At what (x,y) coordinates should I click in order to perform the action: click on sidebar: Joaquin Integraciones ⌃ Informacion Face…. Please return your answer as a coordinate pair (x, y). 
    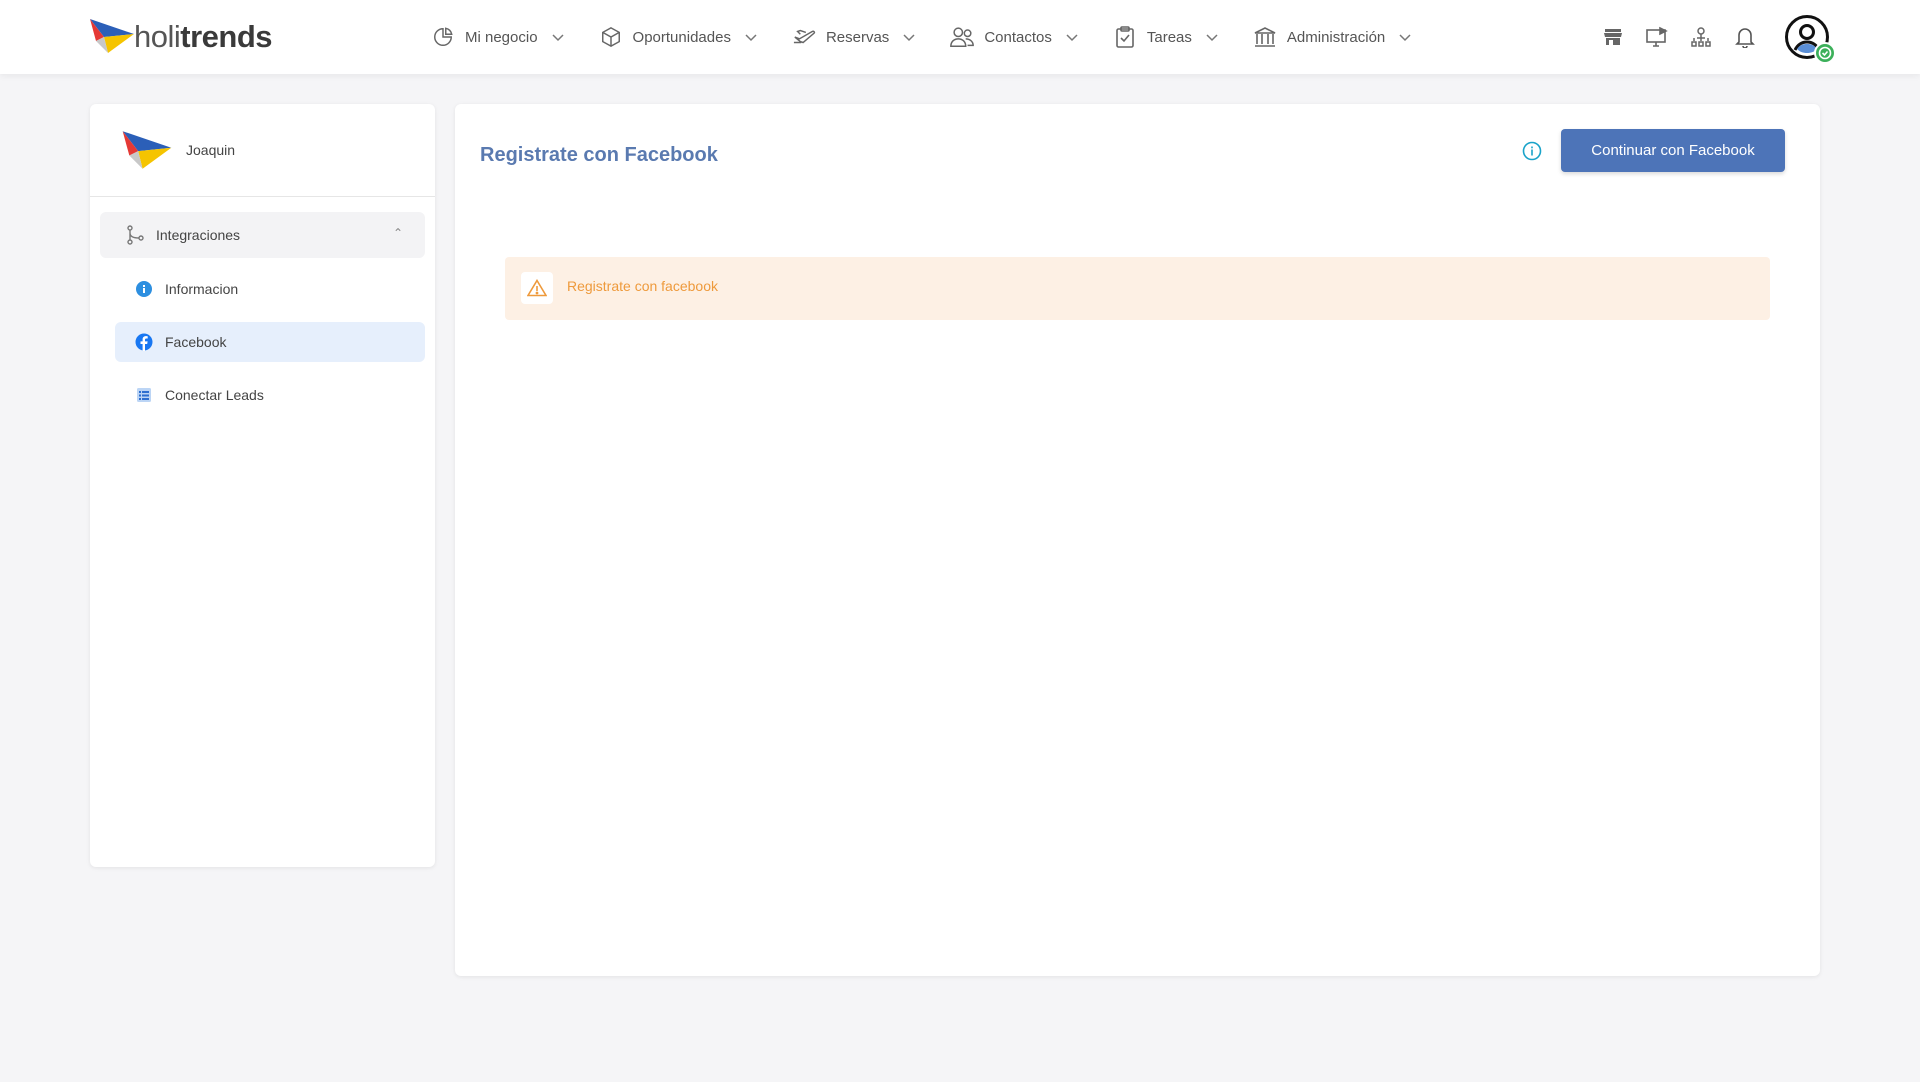
    Looking at the image, I should click on (262, 485).